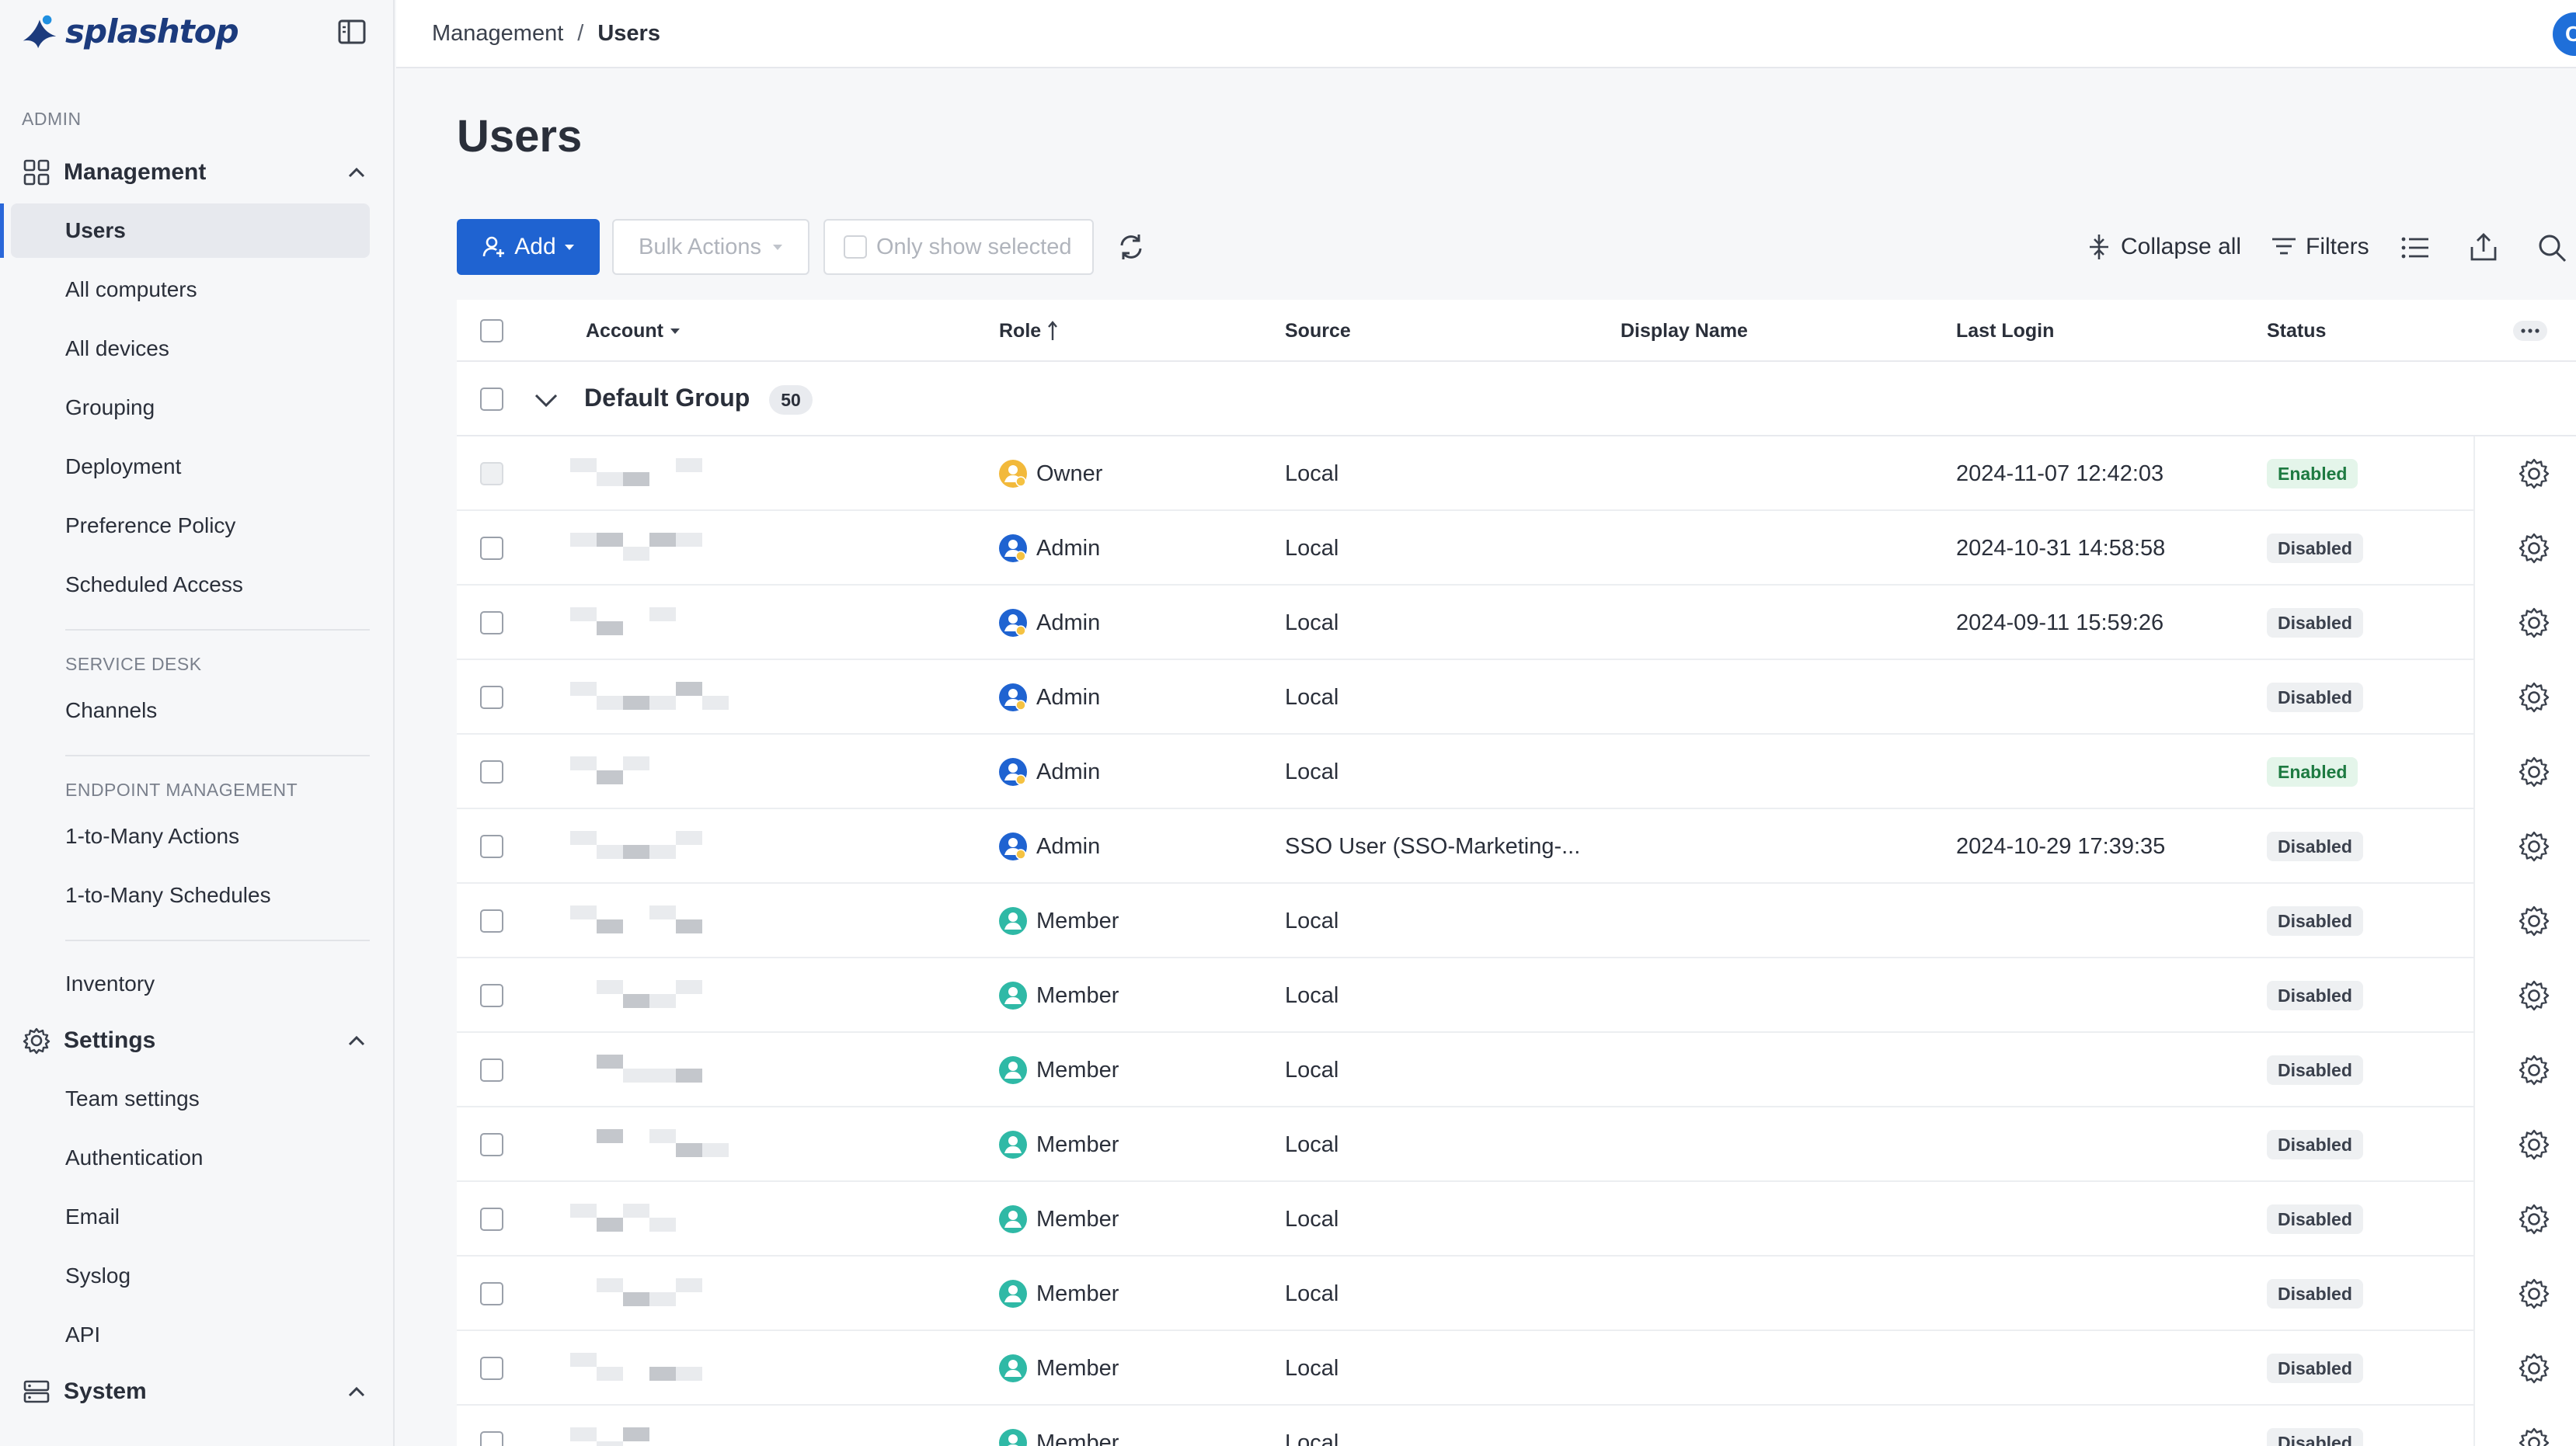 Image resolution: width=2576 pixels, height=1446 pixels. I want to click on sidebar-item-scheduled-access: Scheduled Access, so click(191, 585).